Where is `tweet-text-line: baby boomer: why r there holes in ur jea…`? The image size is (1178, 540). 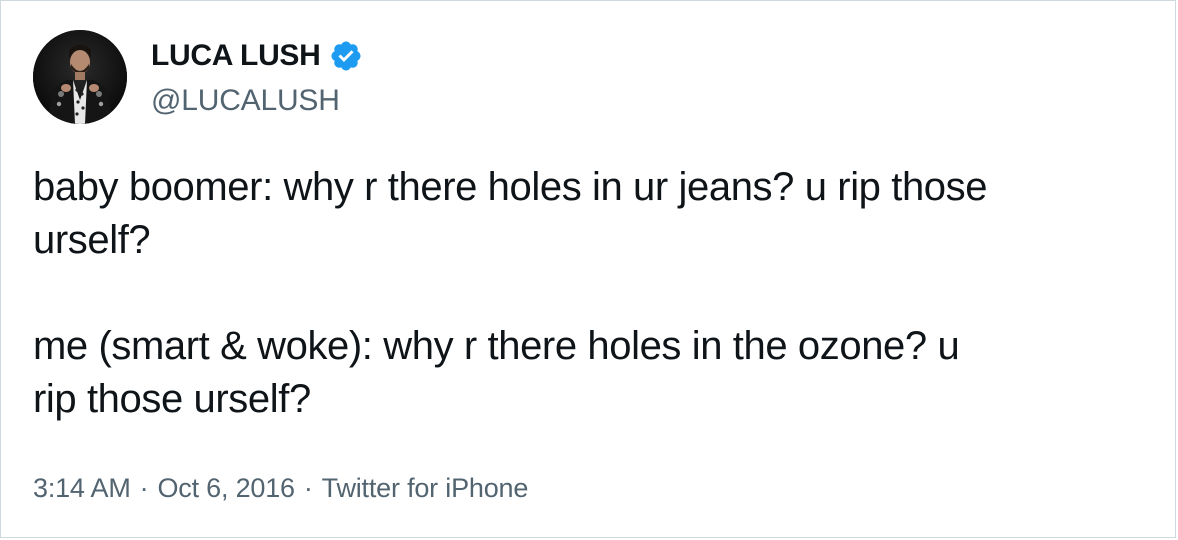 tweet-text-line: baby boomer: why r there holes in ur jea… is located at coordinates (510, 187).